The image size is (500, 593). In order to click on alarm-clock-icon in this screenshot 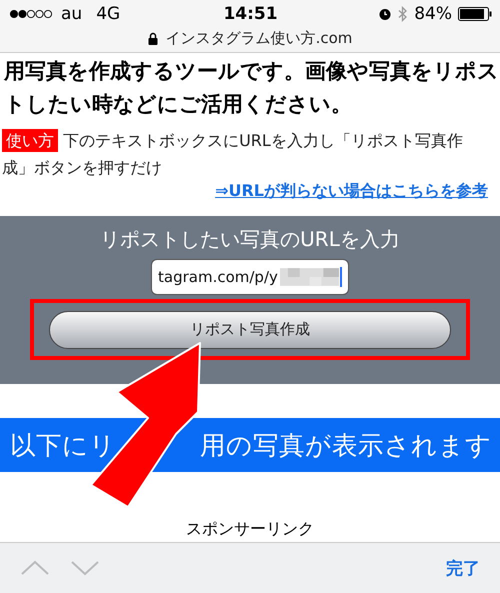, I will do `click(385, 14)`.